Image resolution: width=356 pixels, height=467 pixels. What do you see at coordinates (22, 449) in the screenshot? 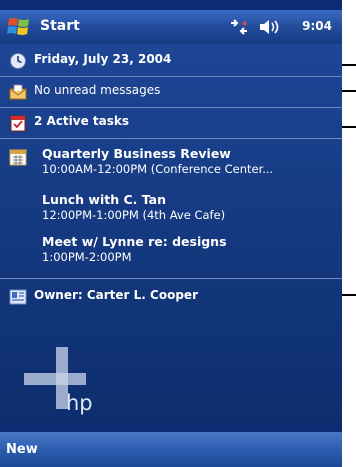
I see `new-button: New` at bounding box center [22, 449].